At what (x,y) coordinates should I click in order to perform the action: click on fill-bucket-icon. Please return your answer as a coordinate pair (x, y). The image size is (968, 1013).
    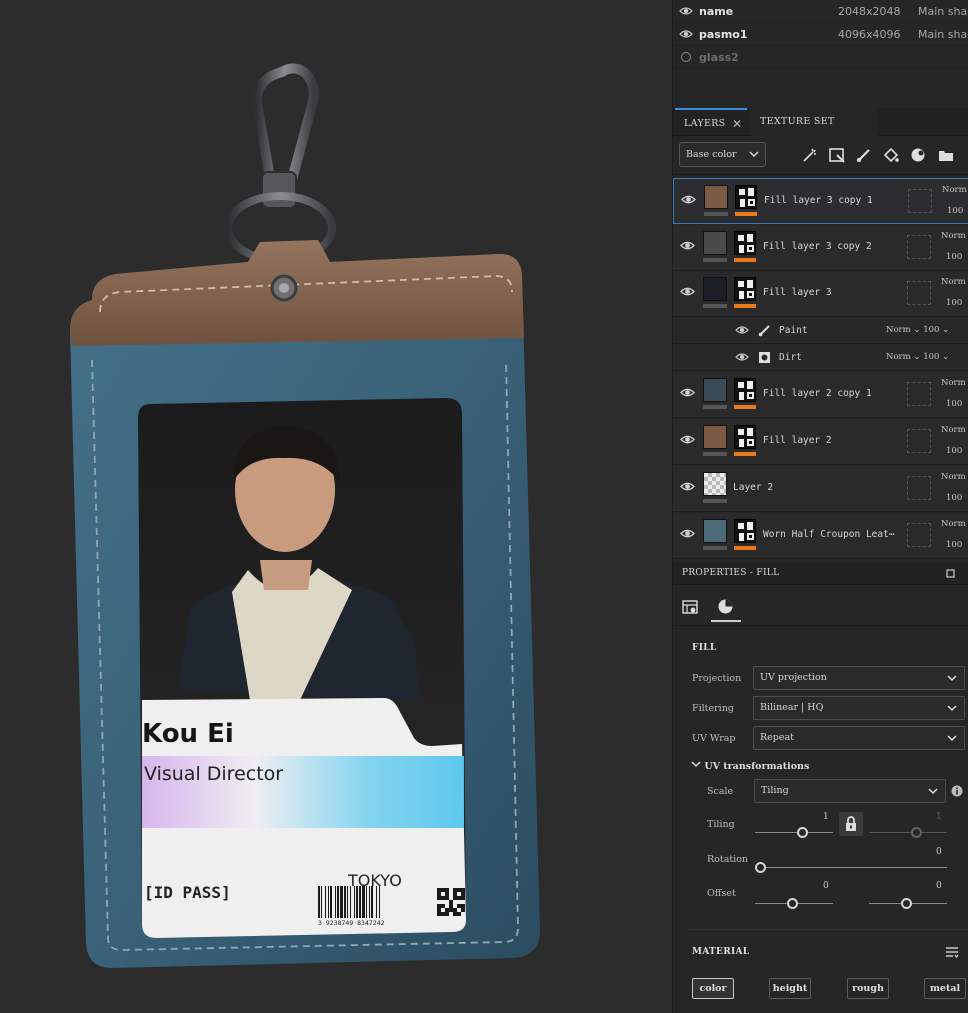
    Looking at the image, I should click on (891, 155).